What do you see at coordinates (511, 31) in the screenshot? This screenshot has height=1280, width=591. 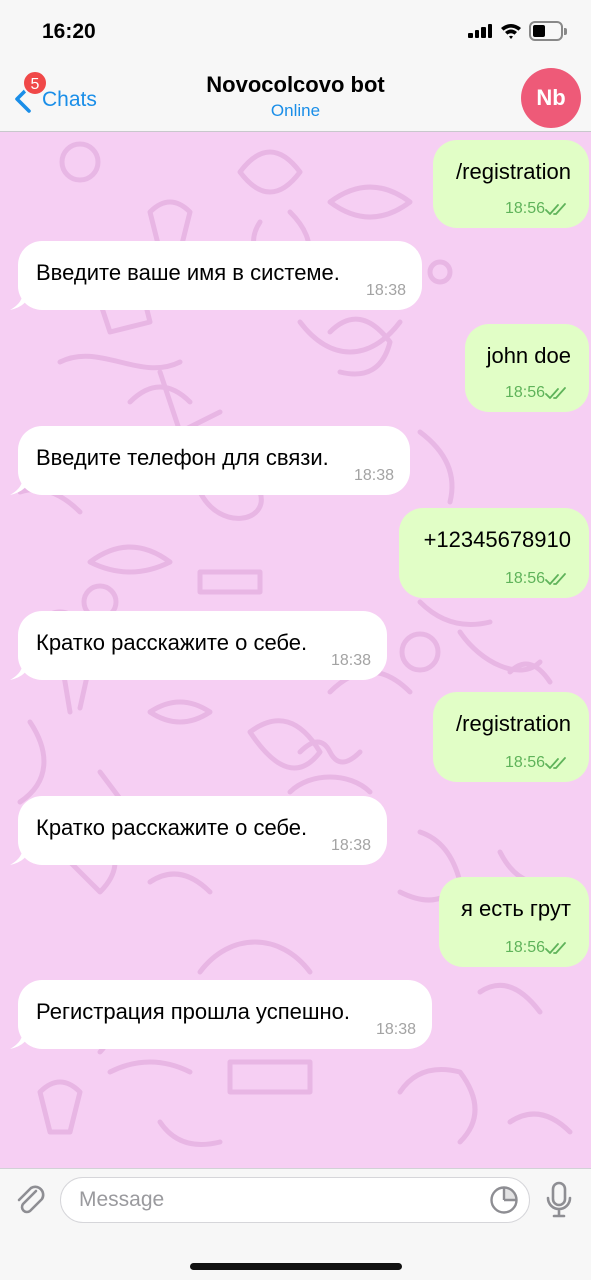 I see `wifi-icon` at bounding box center [511, 31].